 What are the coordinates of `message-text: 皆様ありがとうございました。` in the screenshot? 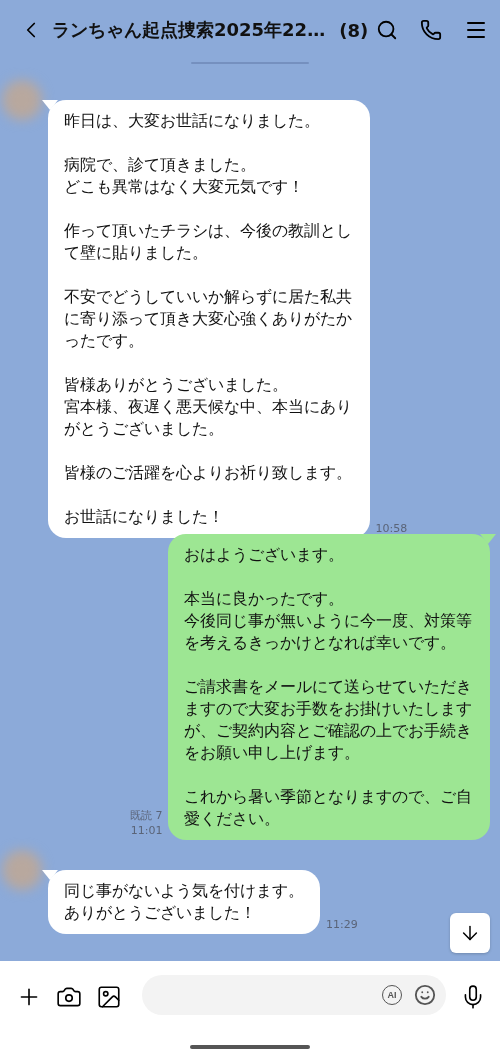 It's located at (176, 385).